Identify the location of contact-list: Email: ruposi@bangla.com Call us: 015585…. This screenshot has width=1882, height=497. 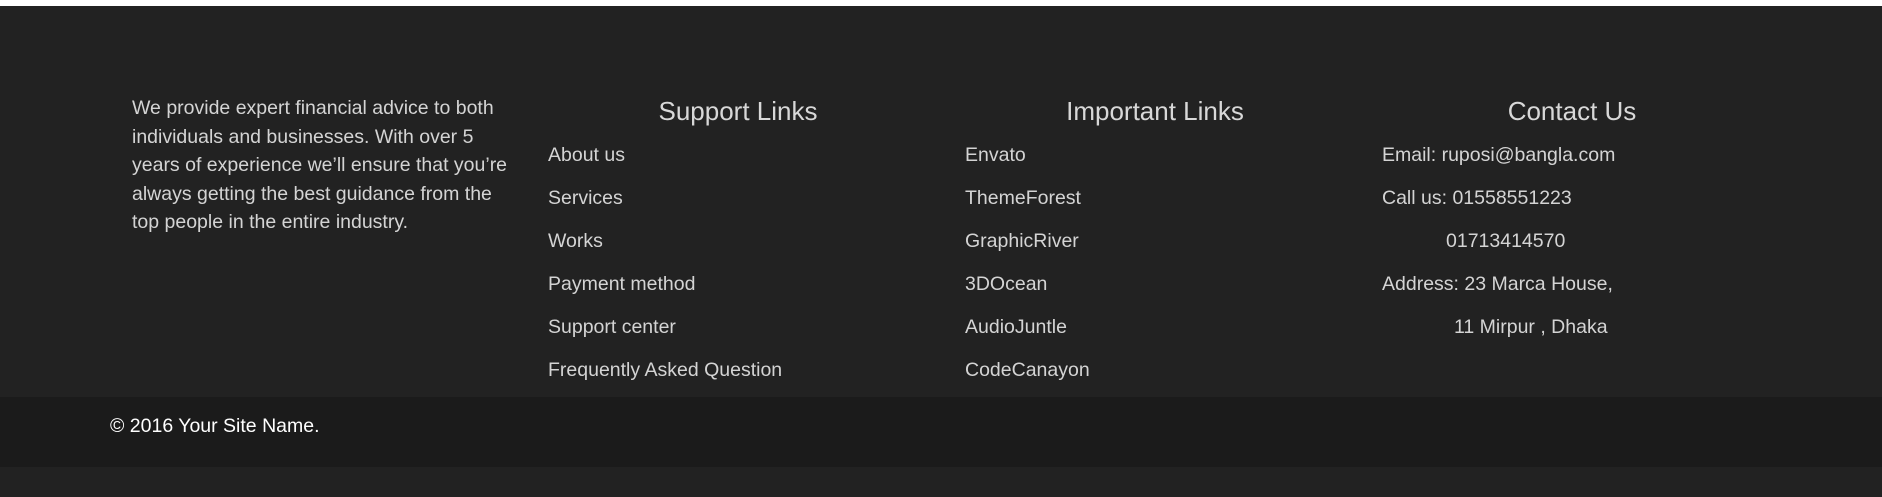
(1572, 241).